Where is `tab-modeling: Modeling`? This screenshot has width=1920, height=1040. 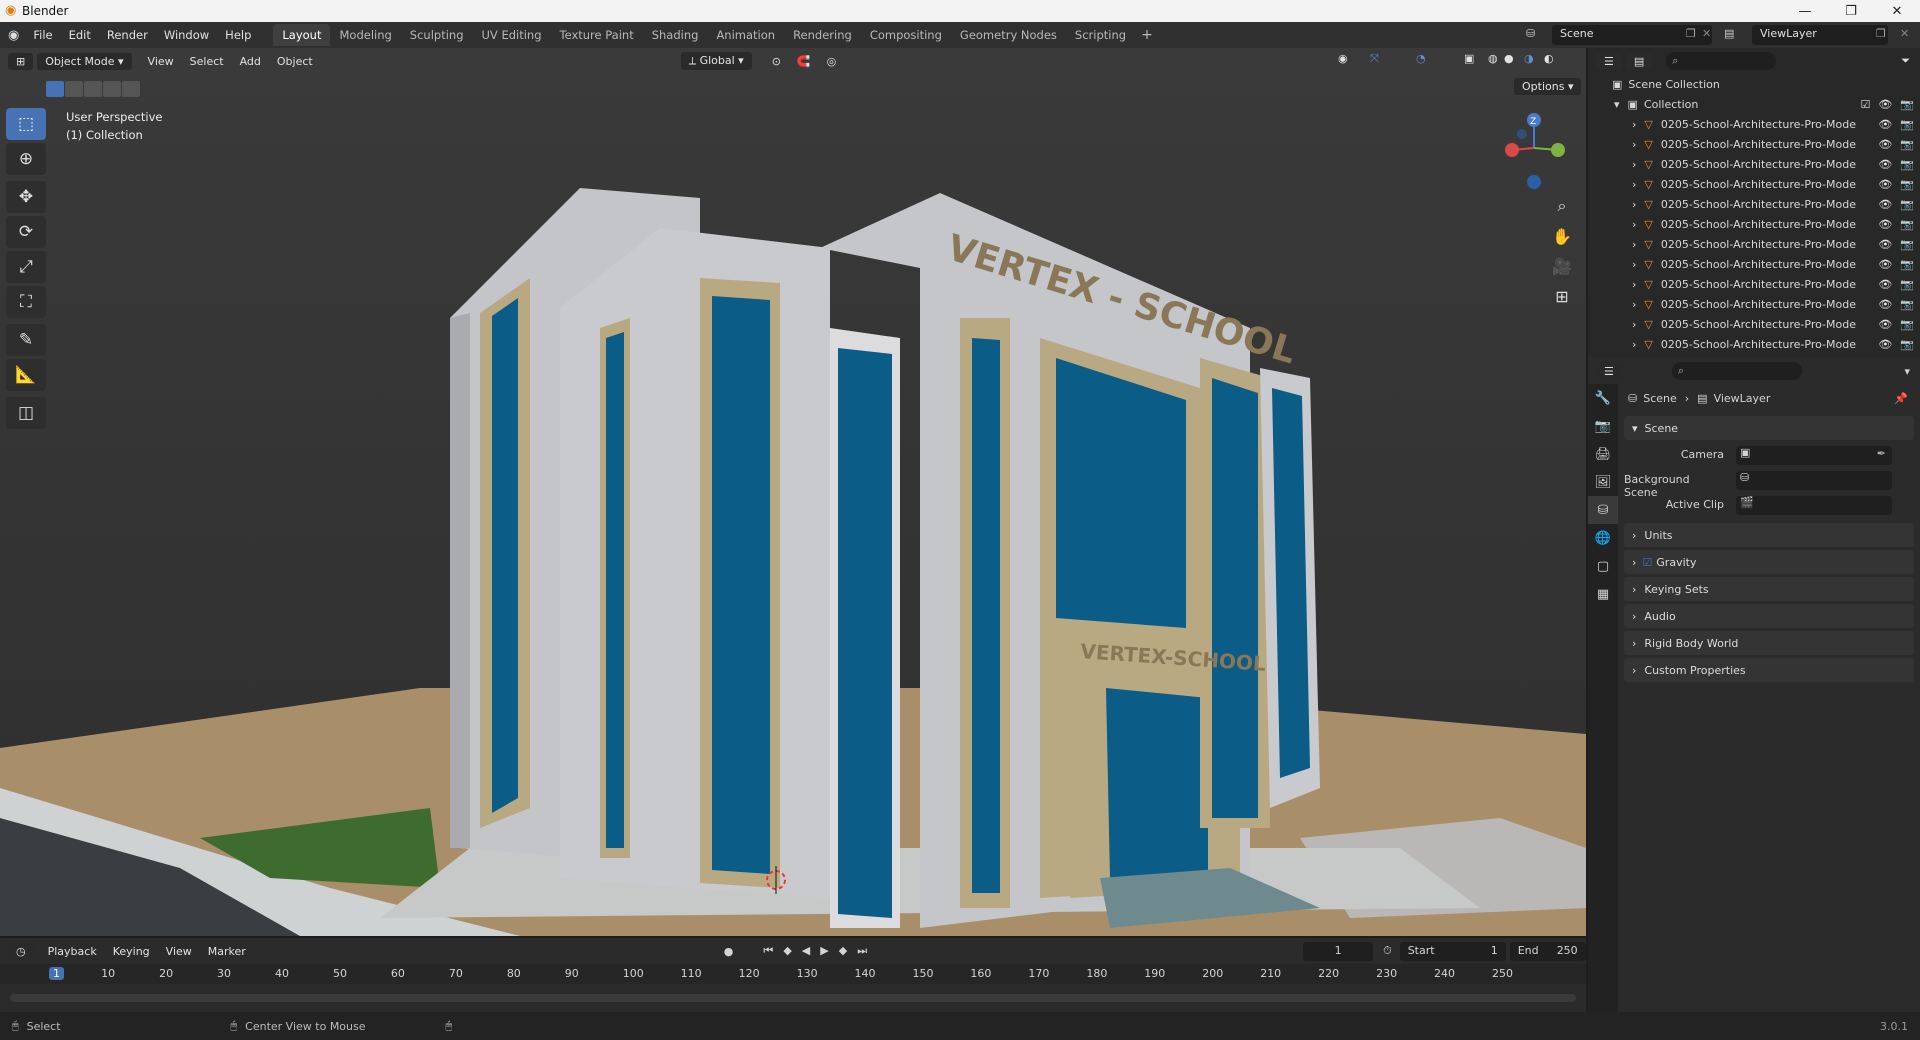
tab-modeling: Modeling is located at coordinates (365, 35).